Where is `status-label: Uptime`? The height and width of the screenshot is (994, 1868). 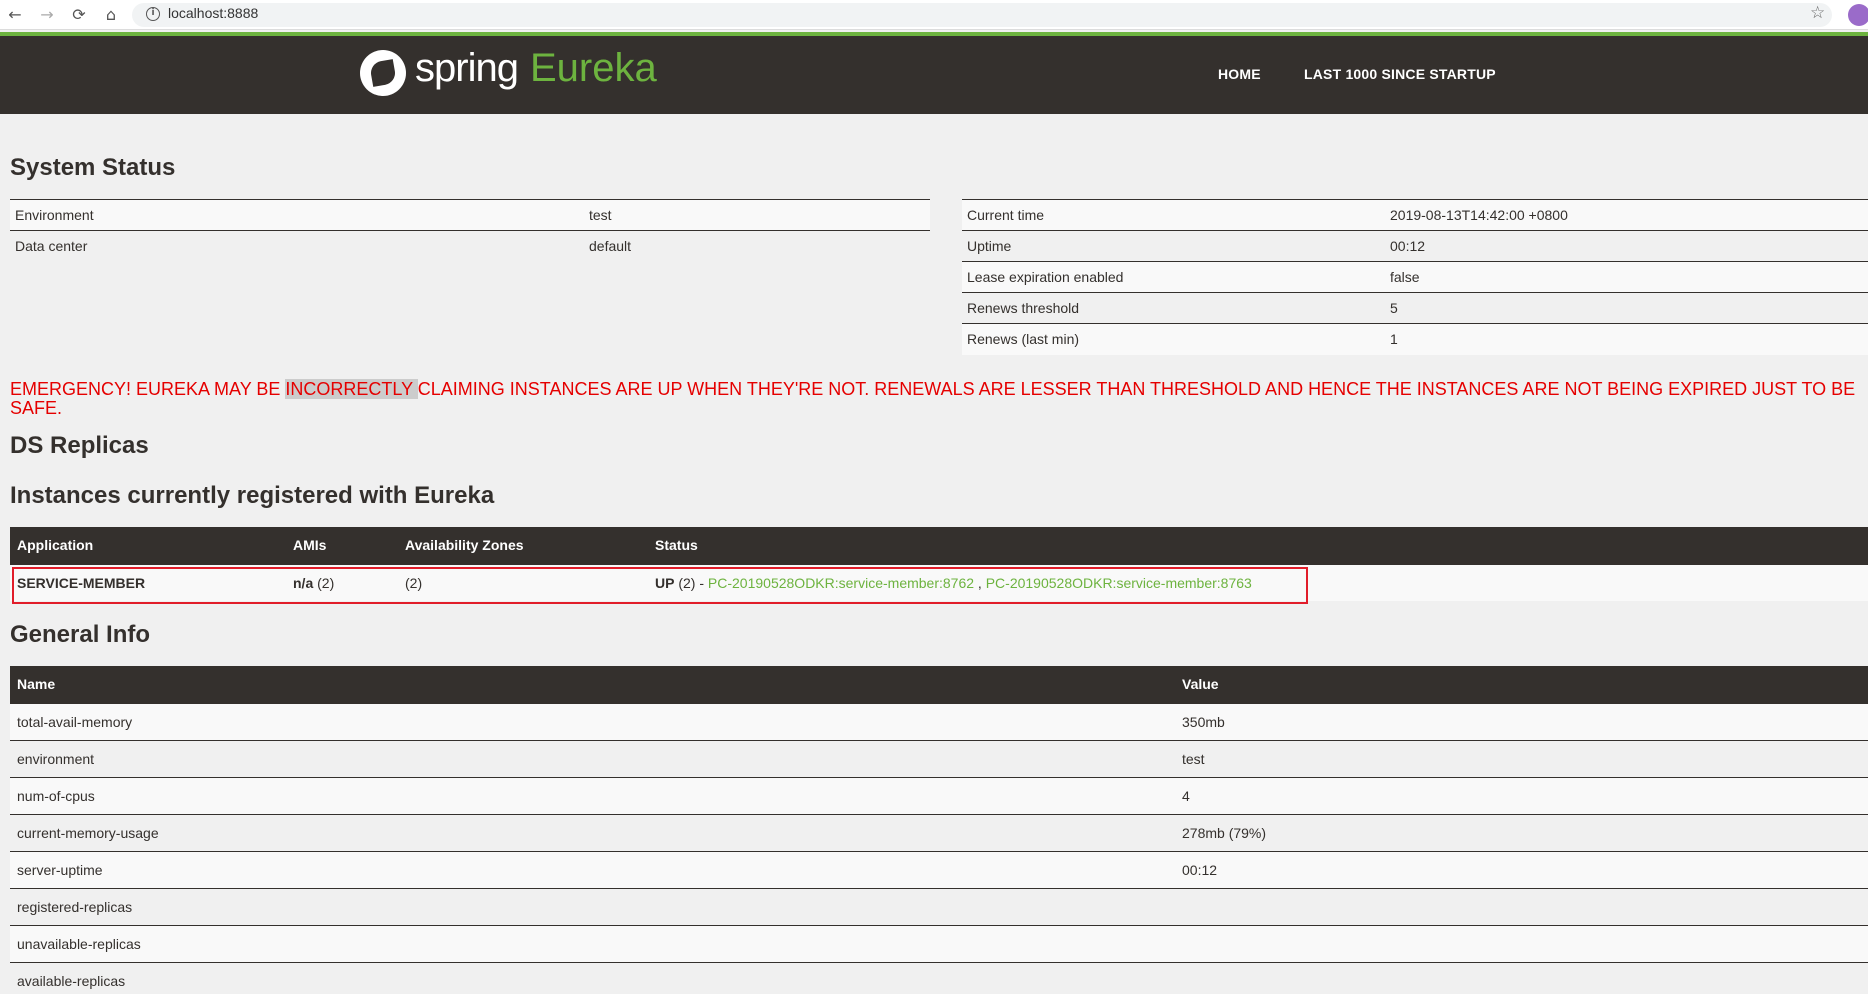 status-label: Uptime is located at coordinates (1173, 246).